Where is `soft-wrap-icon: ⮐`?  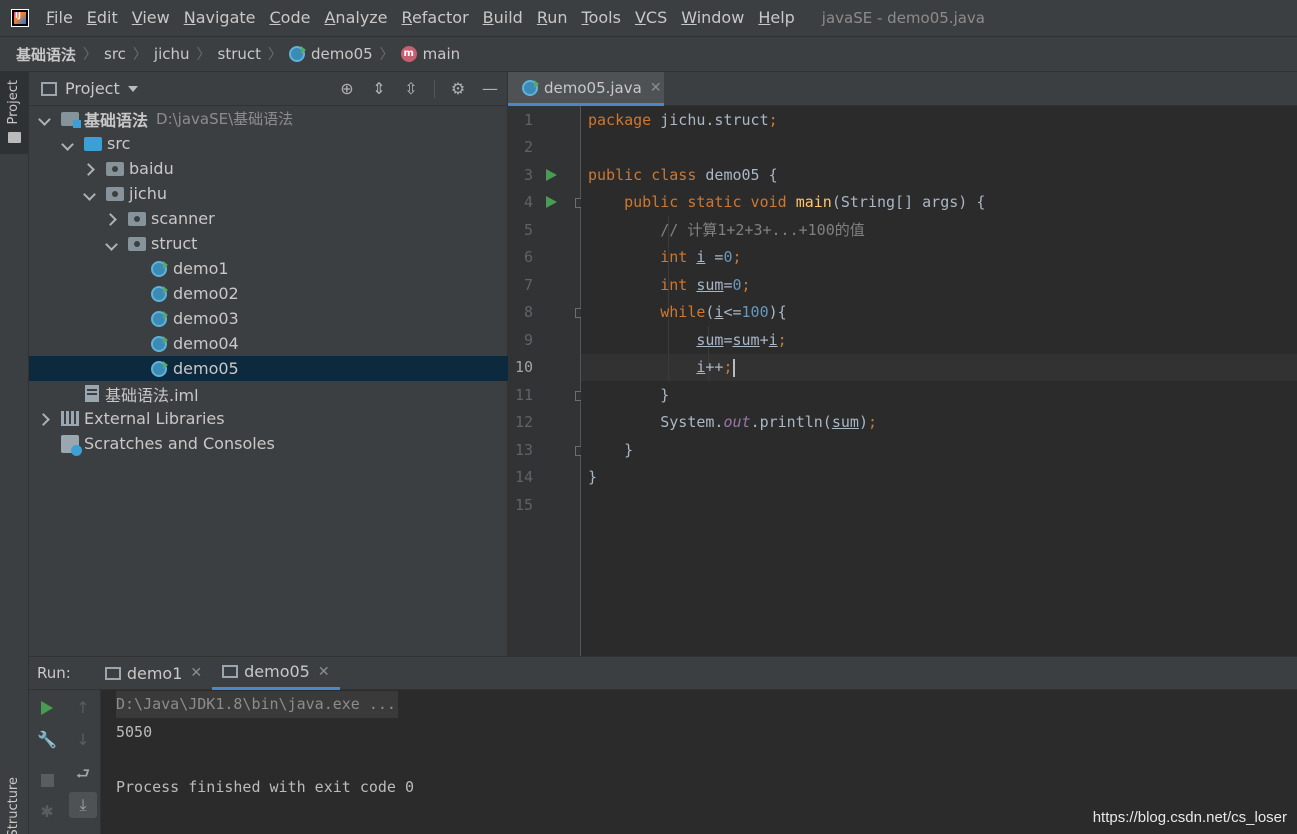 soft-wrap-icon: ⮐ is located at coordinates (83, 774).